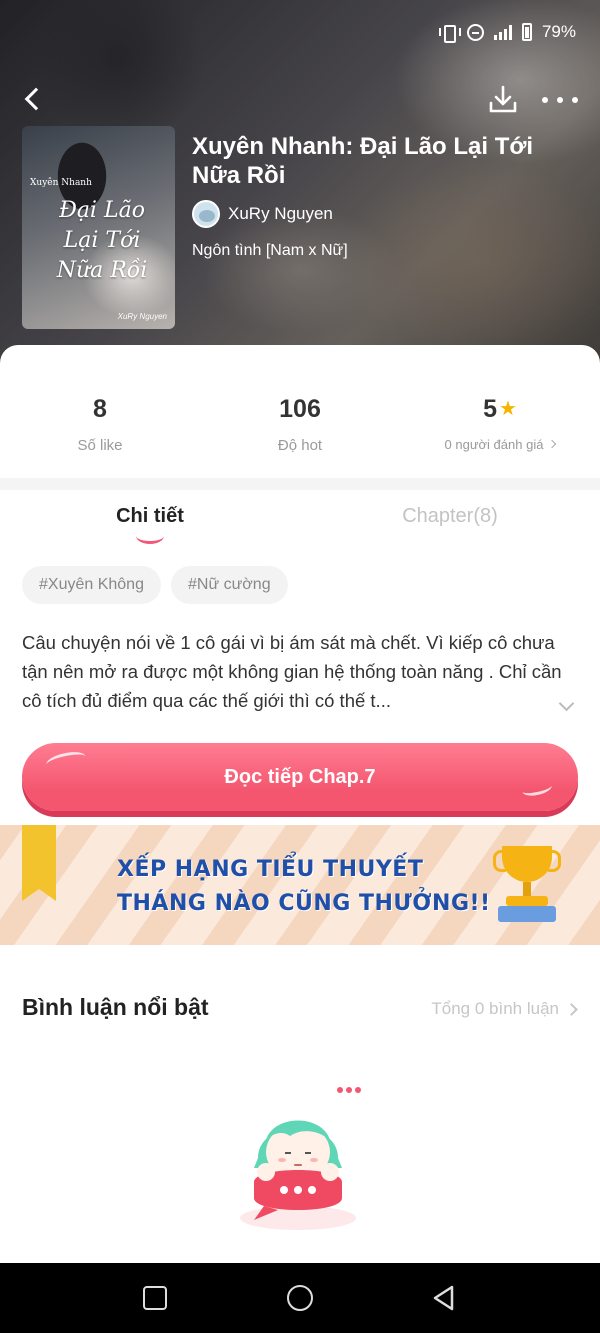  Describe the element at coordinates (300, 1298) in the screenshot. I see `home-icon` at that location.